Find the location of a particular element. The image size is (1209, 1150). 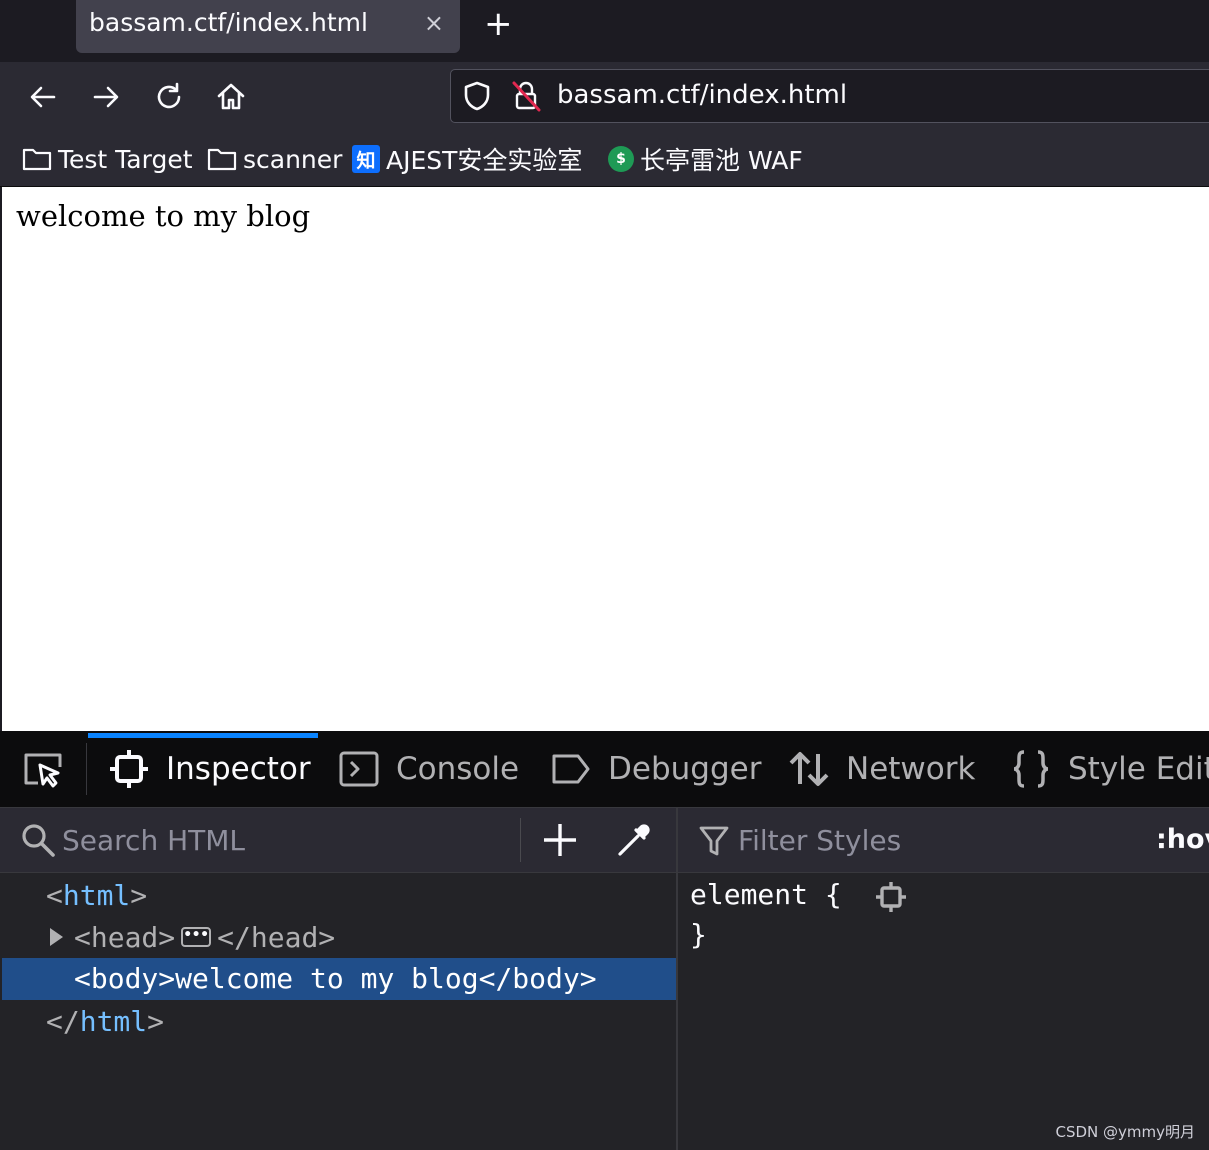

tag-text: <head> is located at coordinates (125, 937).